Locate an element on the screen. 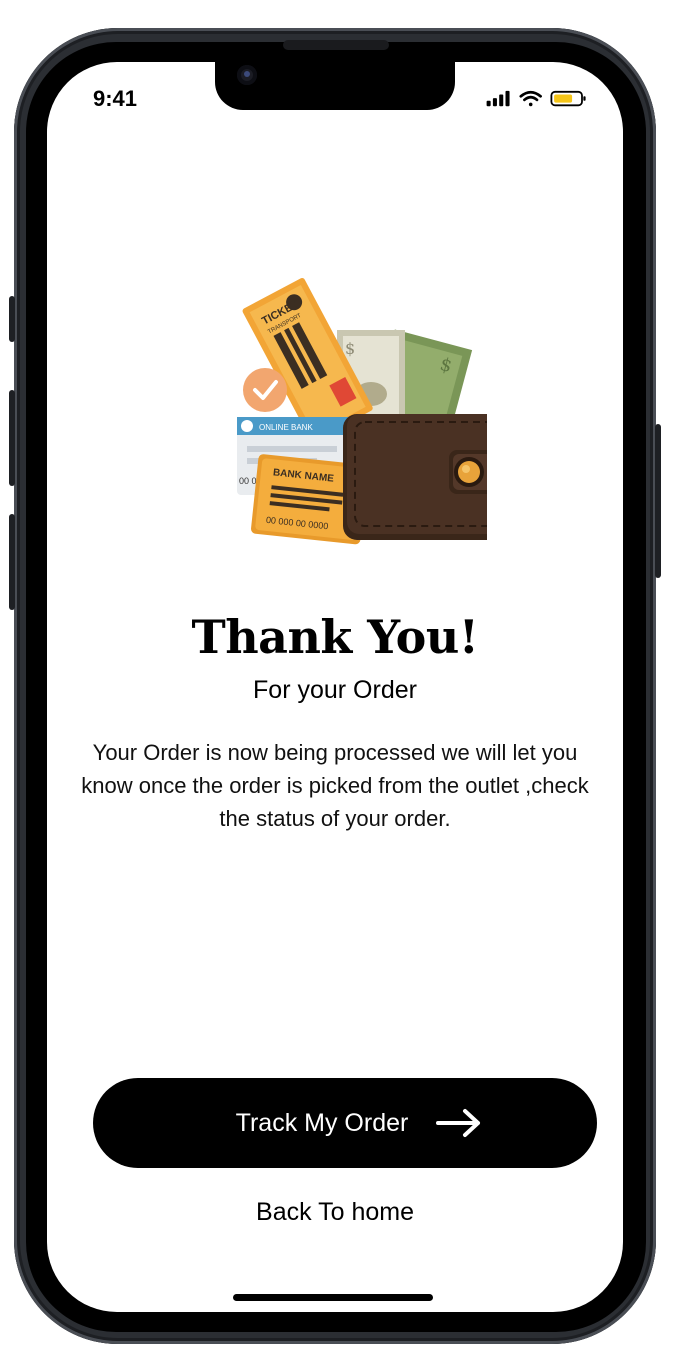  check-badge-icon is located at coordinates (265, 390).